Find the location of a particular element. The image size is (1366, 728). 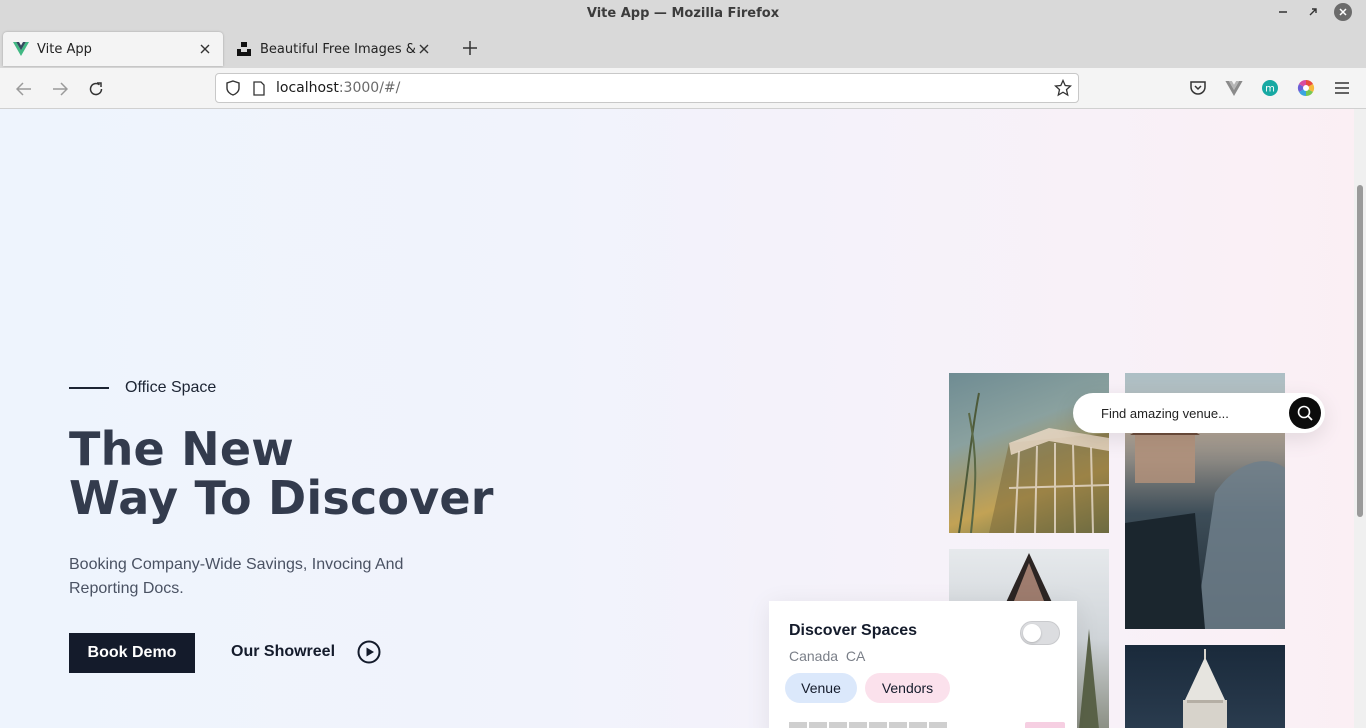

discover-toggle is located at coordinates (1040, 633).